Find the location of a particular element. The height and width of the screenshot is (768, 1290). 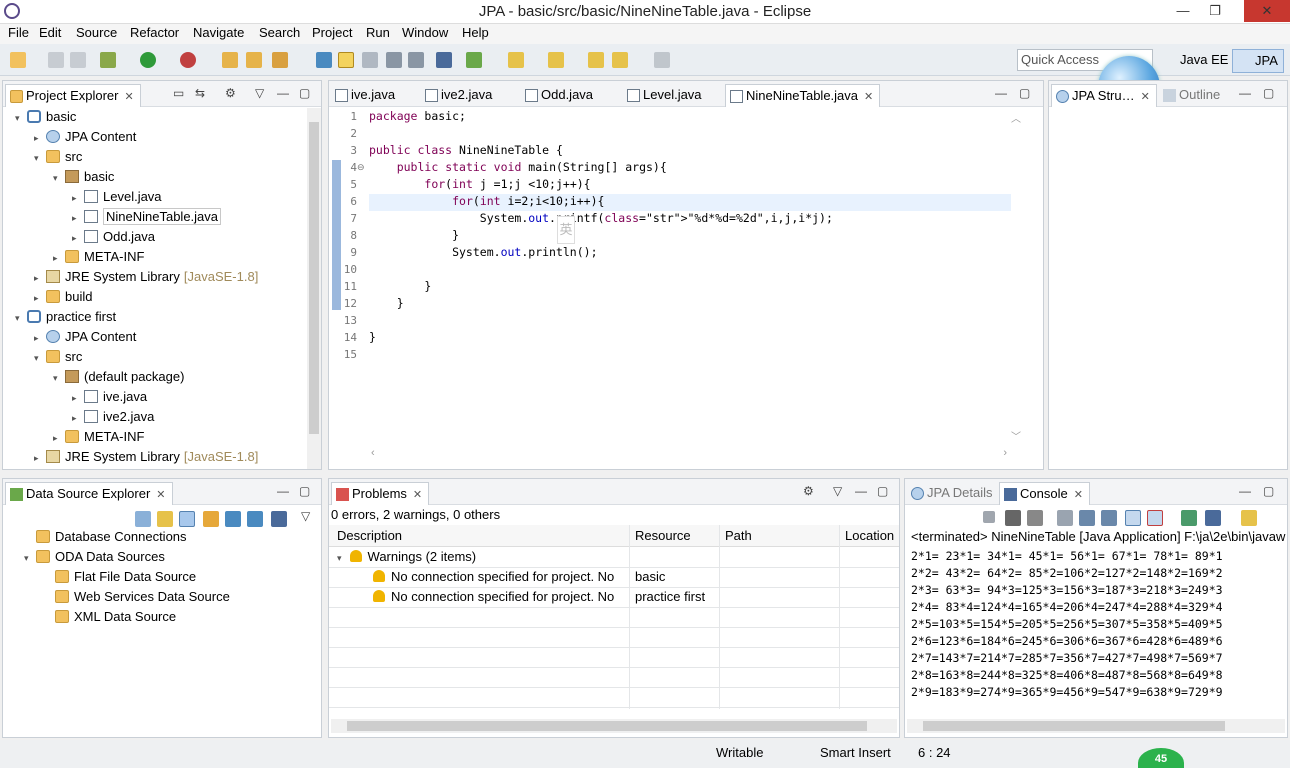

filter-icon: ⚙ is located at coordinates (808, 491).